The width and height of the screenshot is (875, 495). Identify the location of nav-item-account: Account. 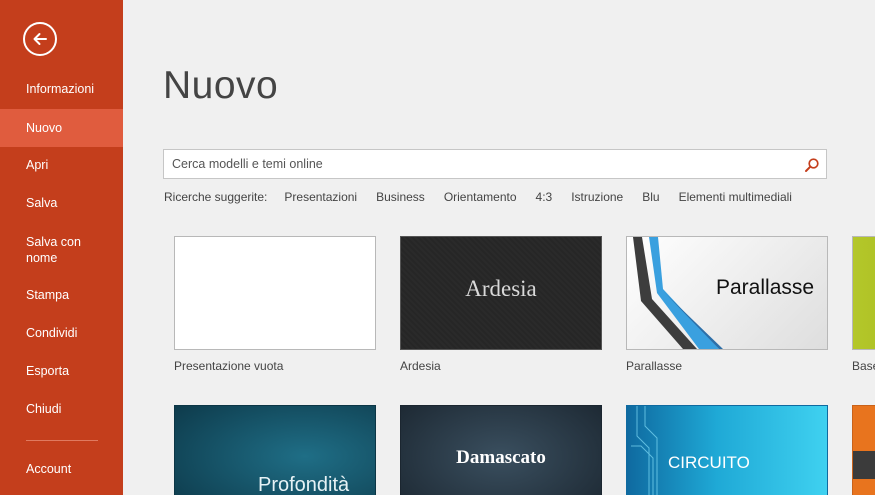
(61, 471).